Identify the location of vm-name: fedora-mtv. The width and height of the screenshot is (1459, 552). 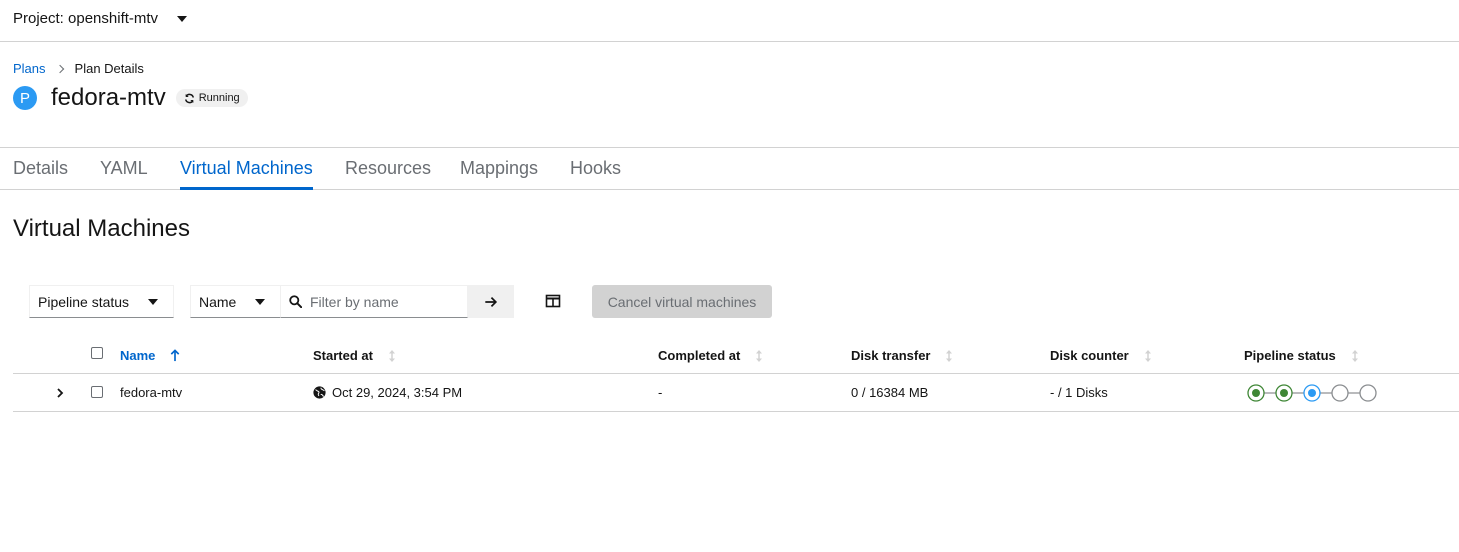
(151, 392).